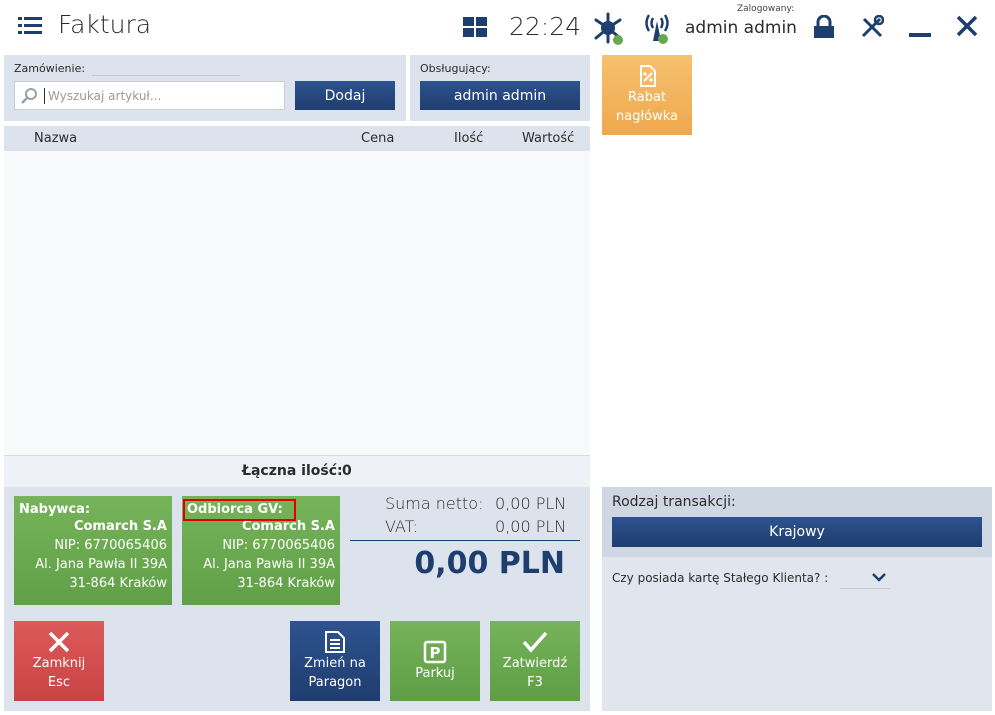 The width and height of the screenshot is (995, 715). I want to click on highlight-box, so click(239, 510).